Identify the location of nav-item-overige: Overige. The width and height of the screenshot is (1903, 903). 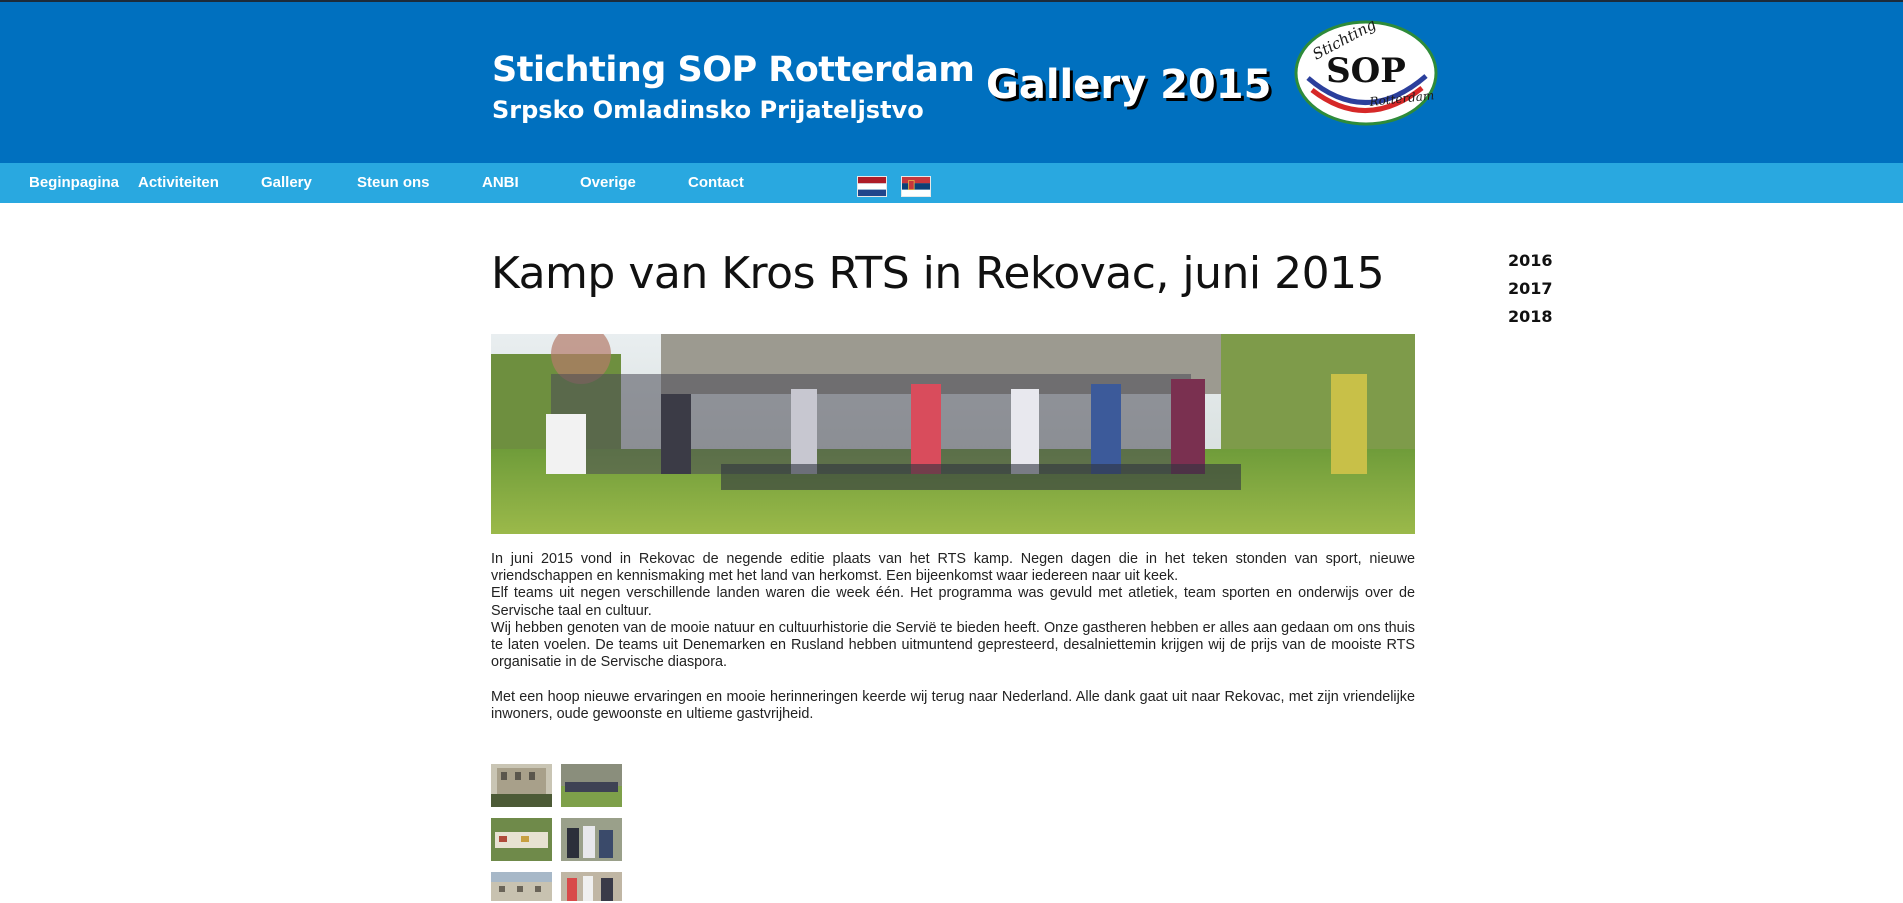
(608, 183).